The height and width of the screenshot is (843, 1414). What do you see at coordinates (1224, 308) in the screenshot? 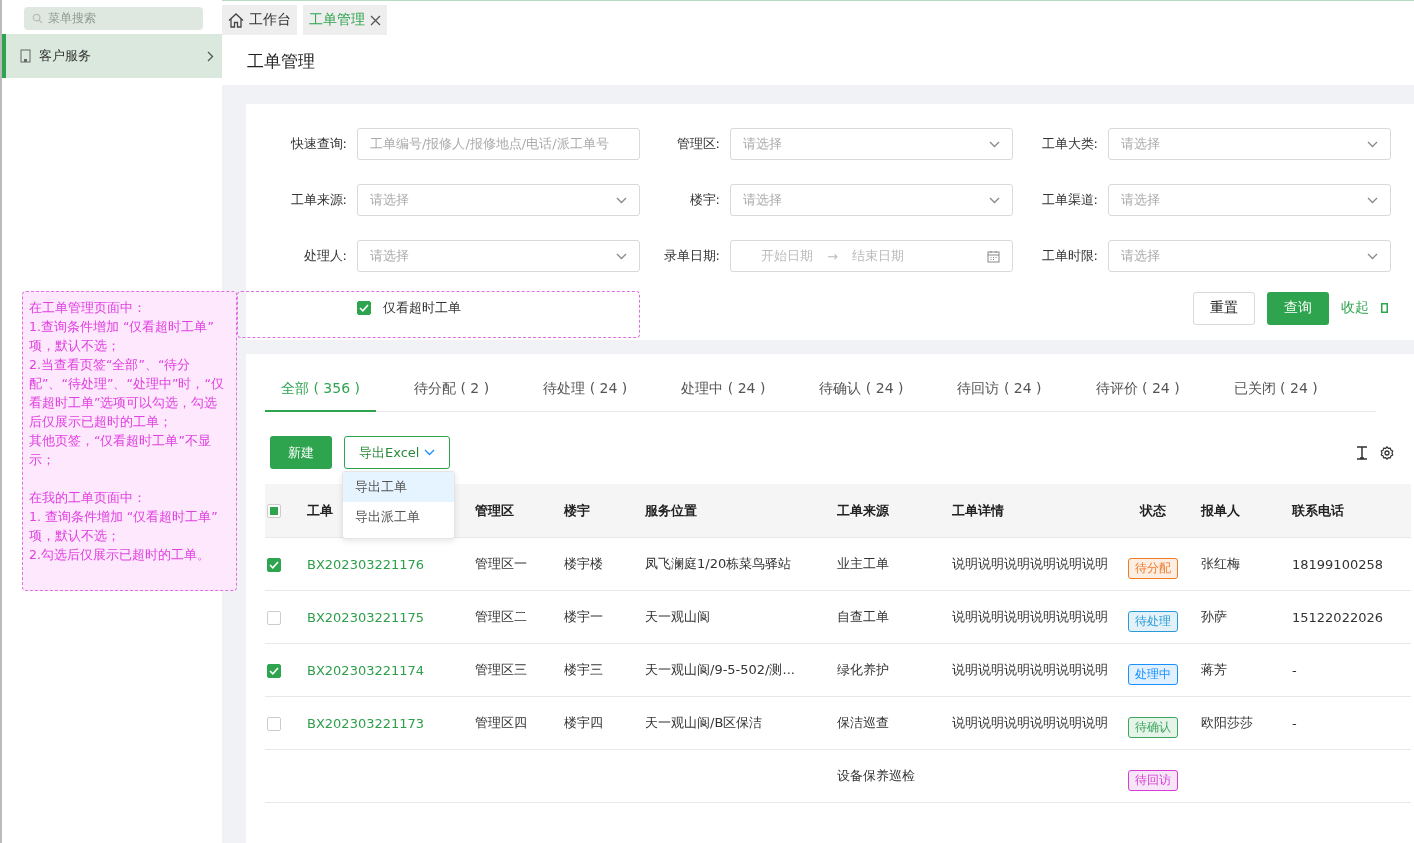
I see `reset-button: 重置` at bounding box center [1224, 308].